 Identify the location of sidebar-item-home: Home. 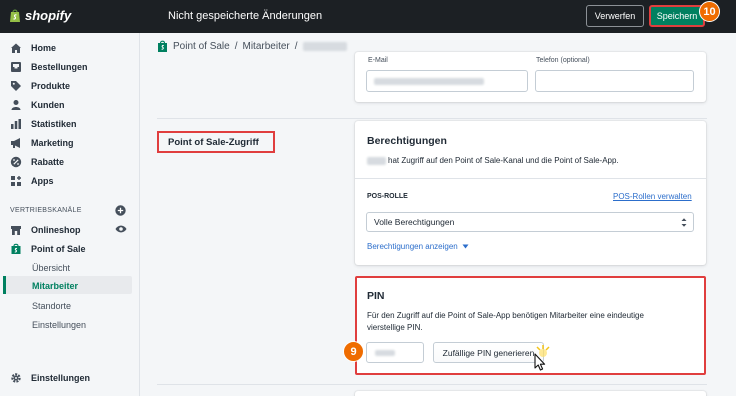
(33, 48).